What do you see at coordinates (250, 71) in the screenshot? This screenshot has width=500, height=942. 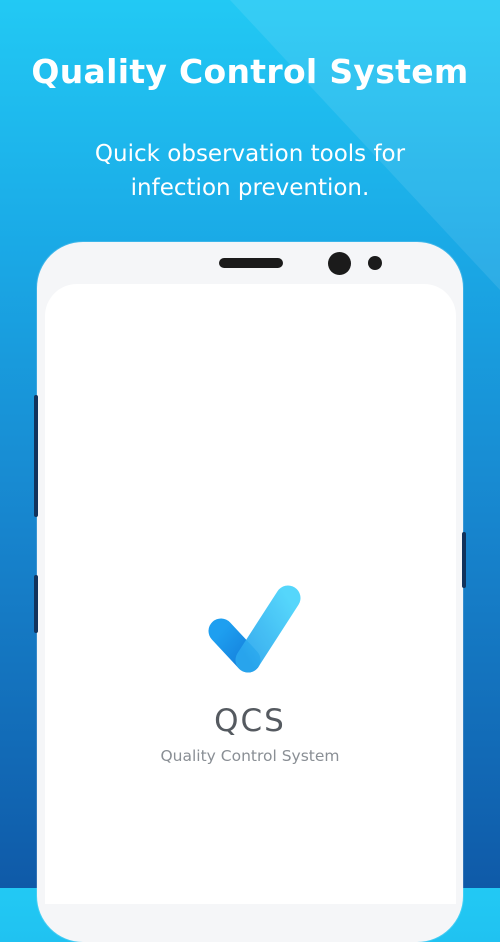 I see `promo-headline: Quality Control System` at bounding box center [250, 71].